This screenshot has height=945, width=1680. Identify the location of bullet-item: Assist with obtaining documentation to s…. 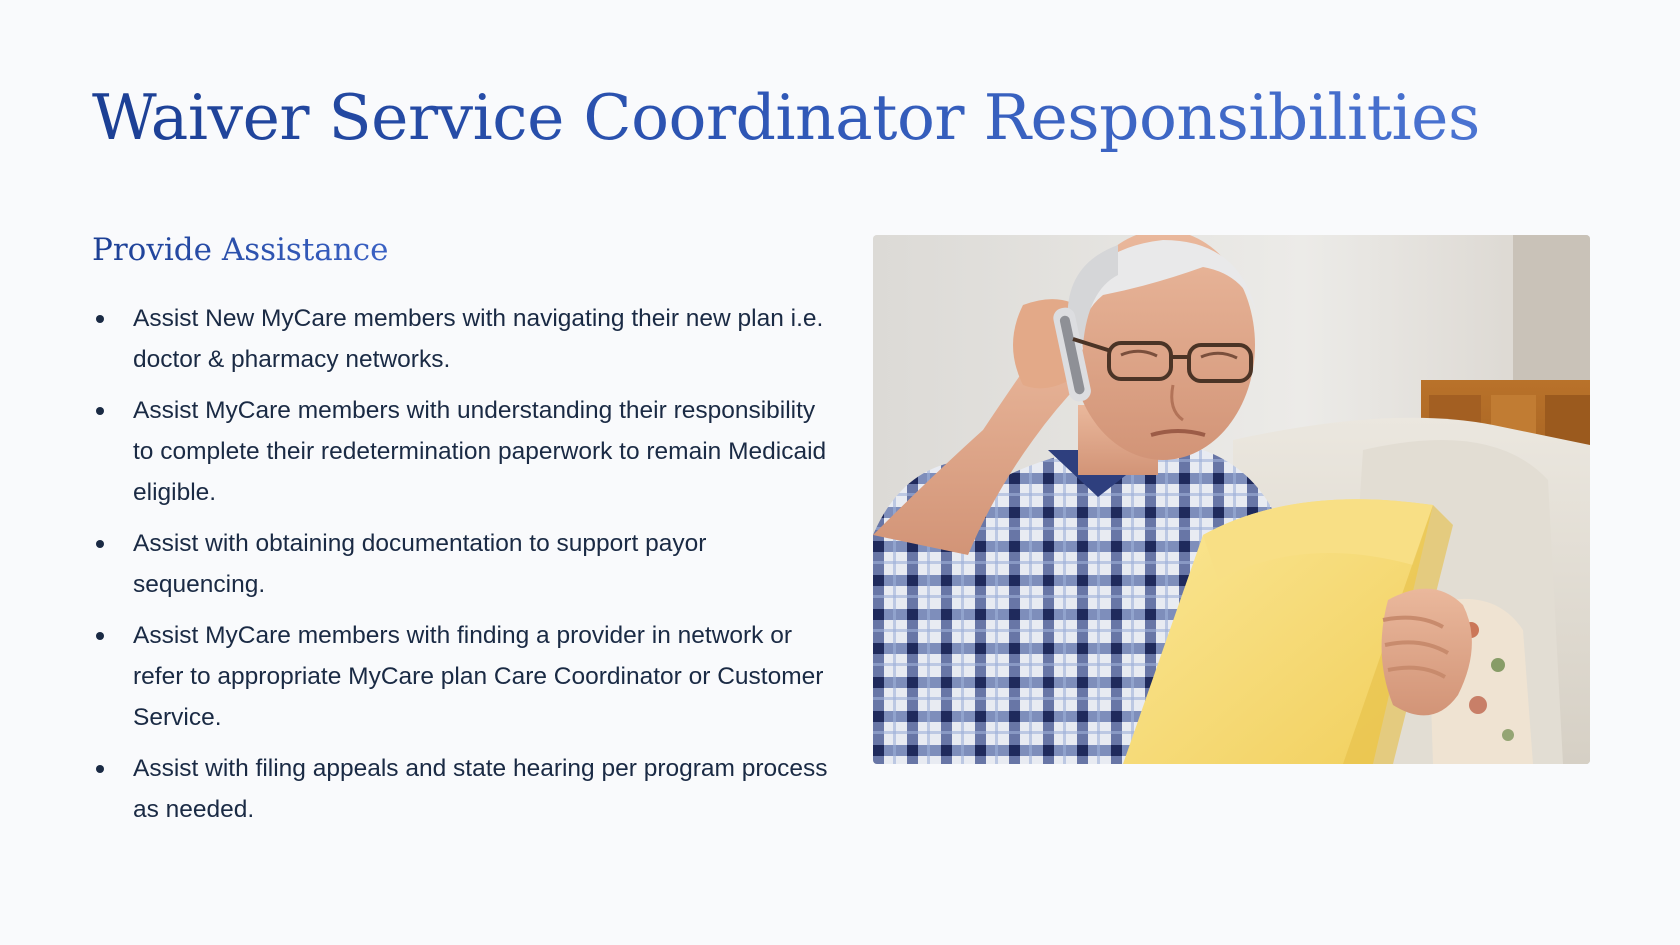
(462, 564).